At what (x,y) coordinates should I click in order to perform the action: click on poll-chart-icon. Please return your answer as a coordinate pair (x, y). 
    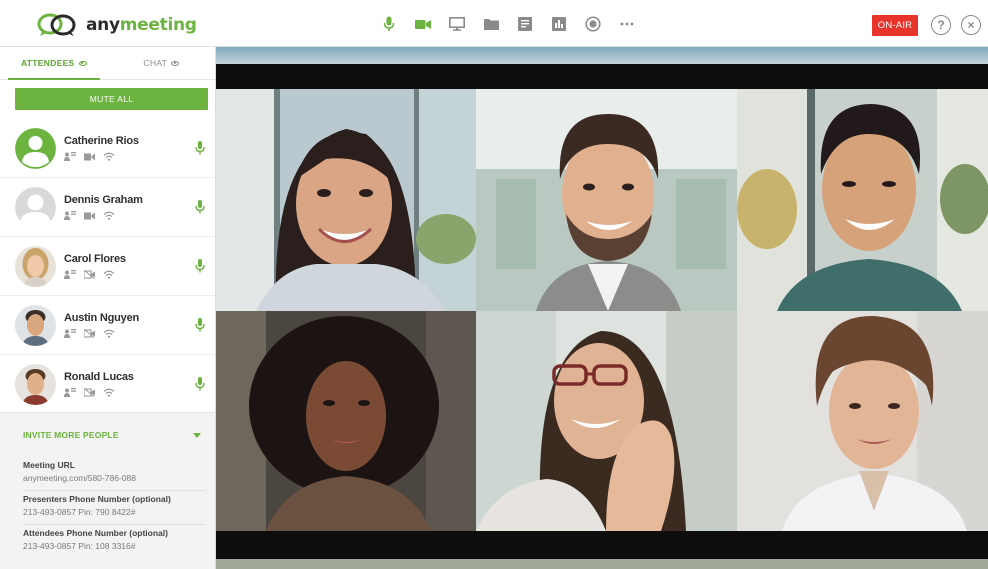
    Looking at the image, I should click on (559, 24).